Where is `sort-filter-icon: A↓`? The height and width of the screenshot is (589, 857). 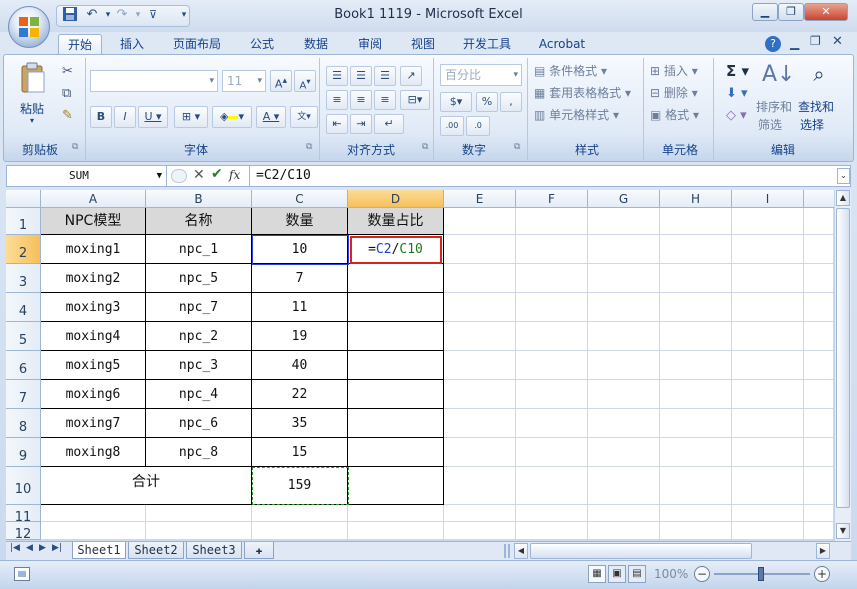 sort-filter-icon: A↓ is located at coordinates (778, 77).